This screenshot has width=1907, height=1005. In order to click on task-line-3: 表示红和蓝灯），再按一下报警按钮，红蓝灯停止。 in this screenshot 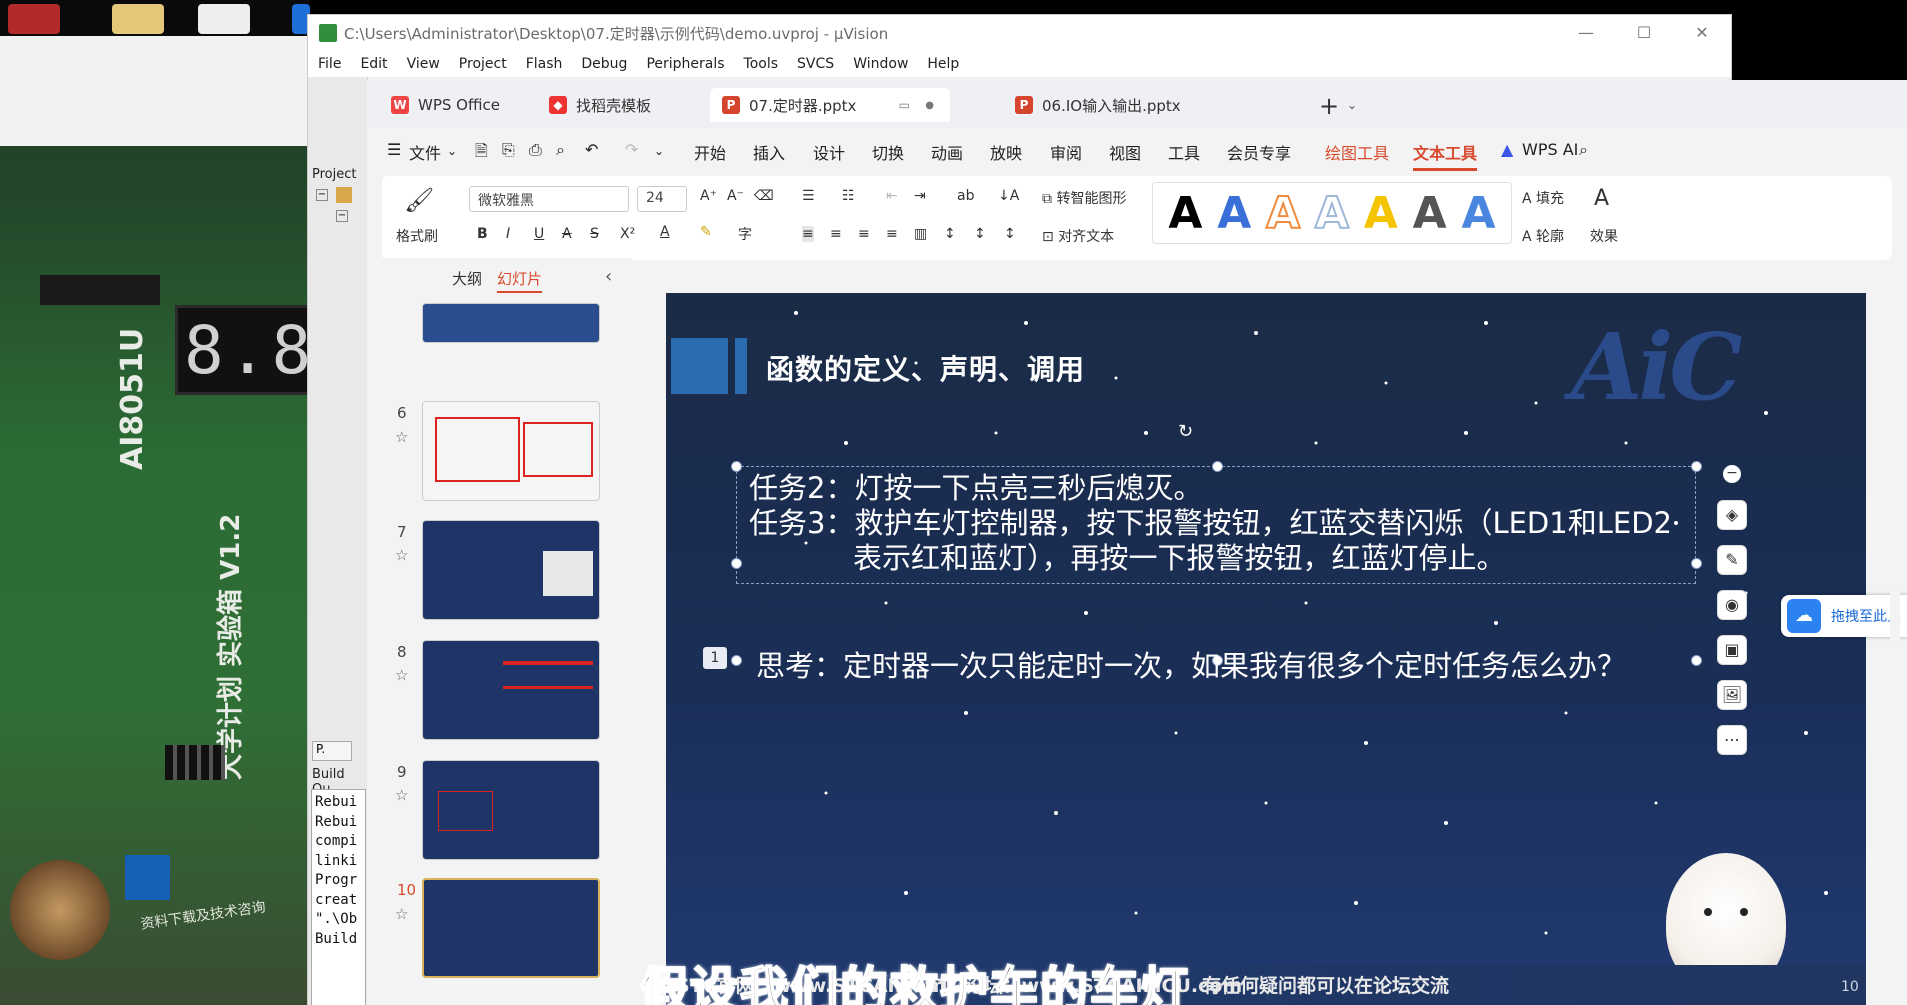, I will do `click(1179, 556)`.